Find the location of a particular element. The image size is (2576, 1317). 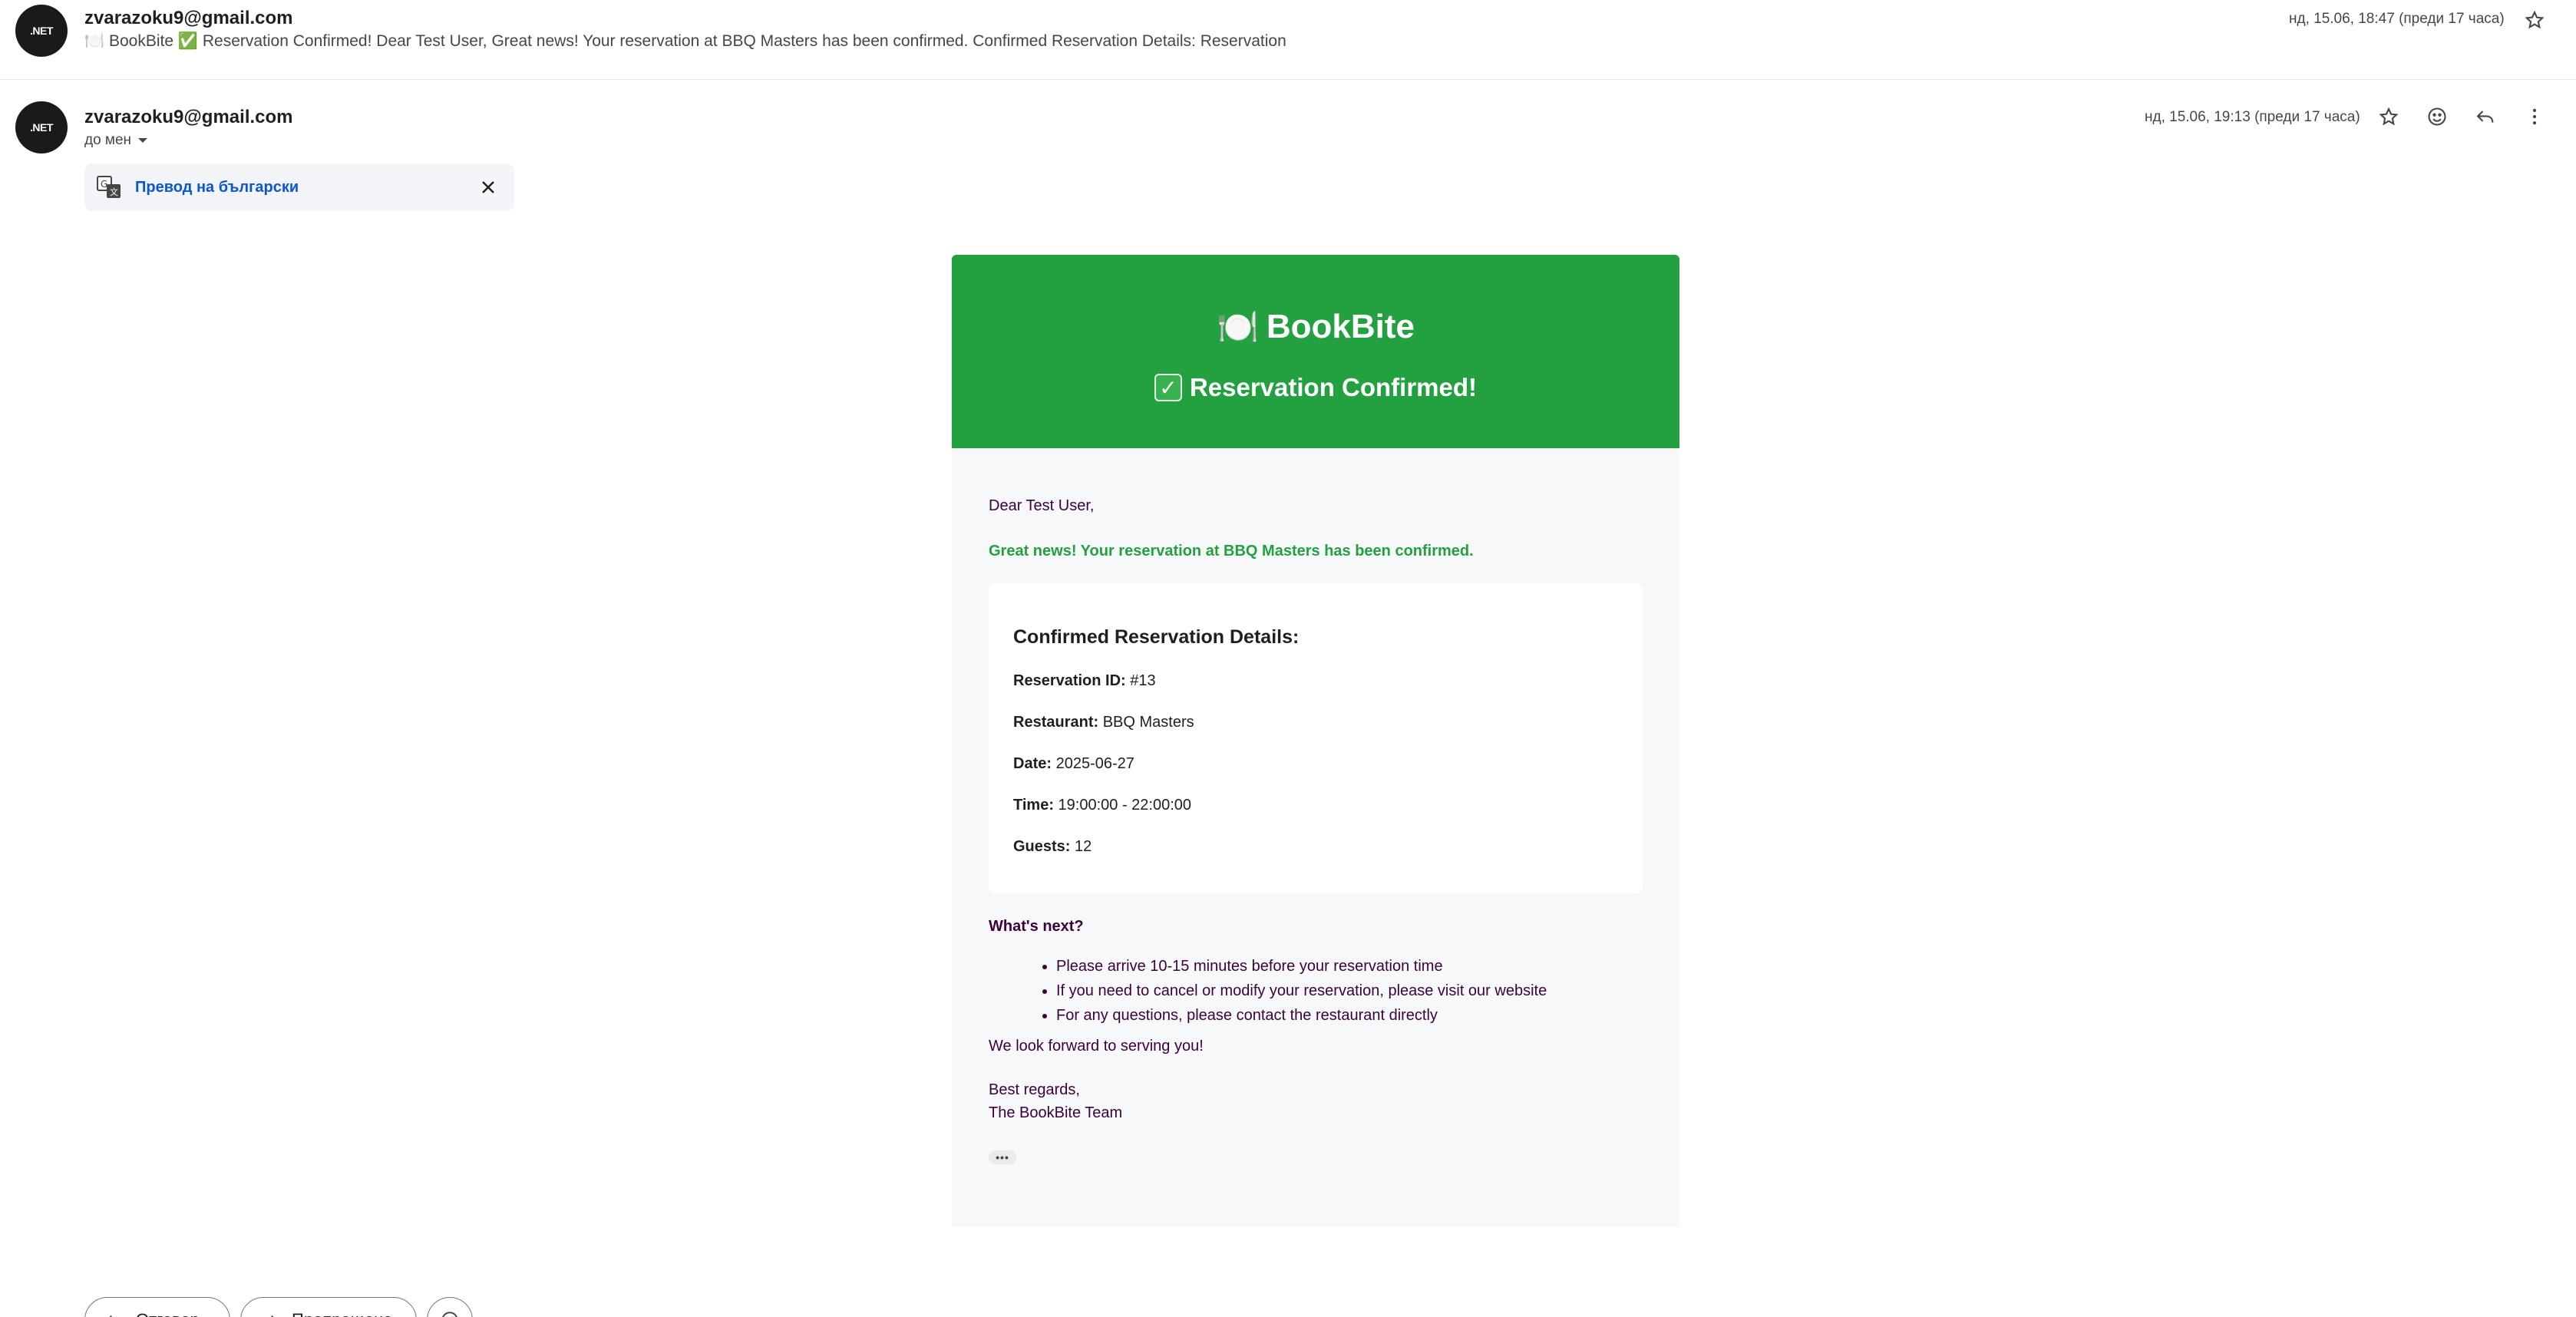

detail-reservation-id: Reservation ID: #13 is located at coordinates (1315, 681).